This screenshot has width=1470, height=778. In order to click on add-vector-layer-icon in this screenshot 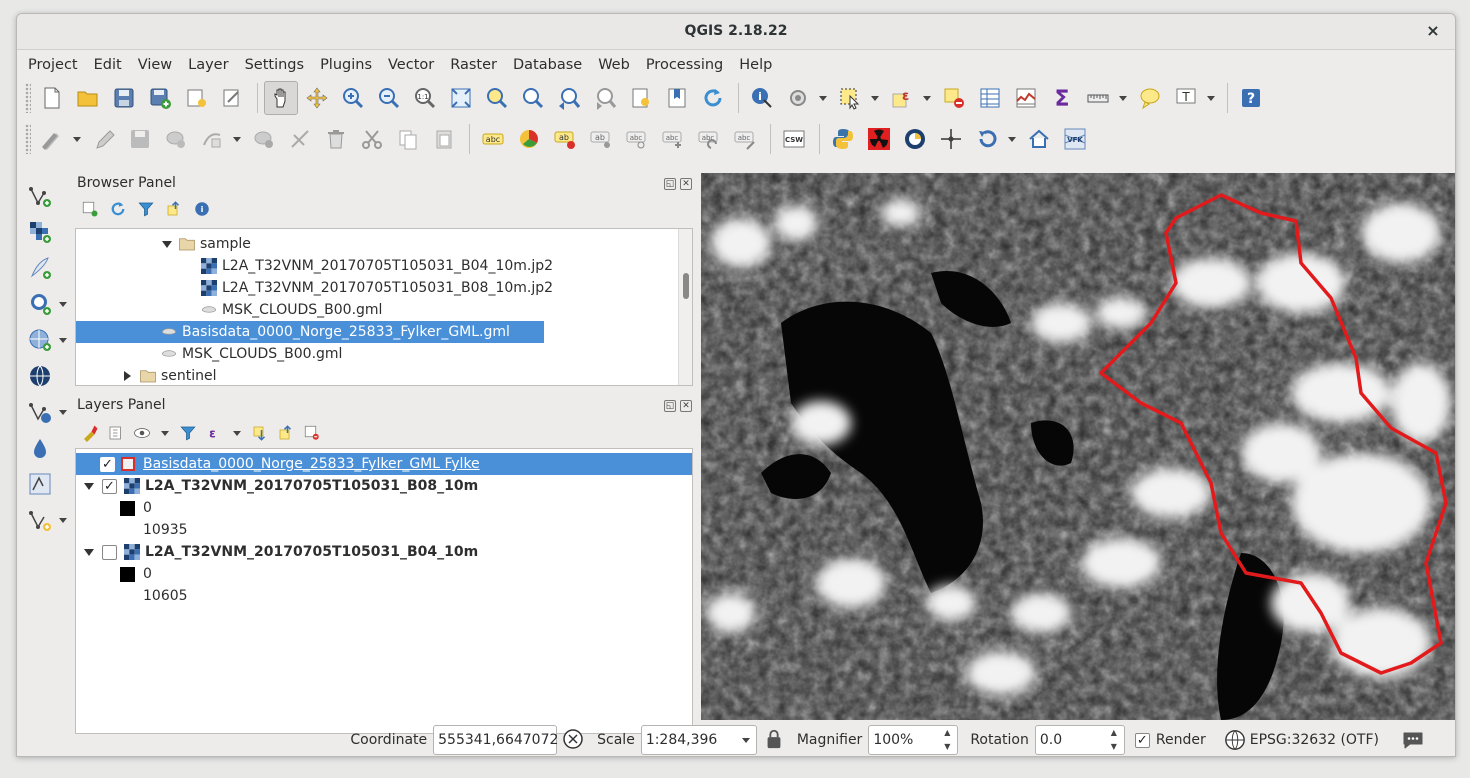, I will do `click(40, 196)`.